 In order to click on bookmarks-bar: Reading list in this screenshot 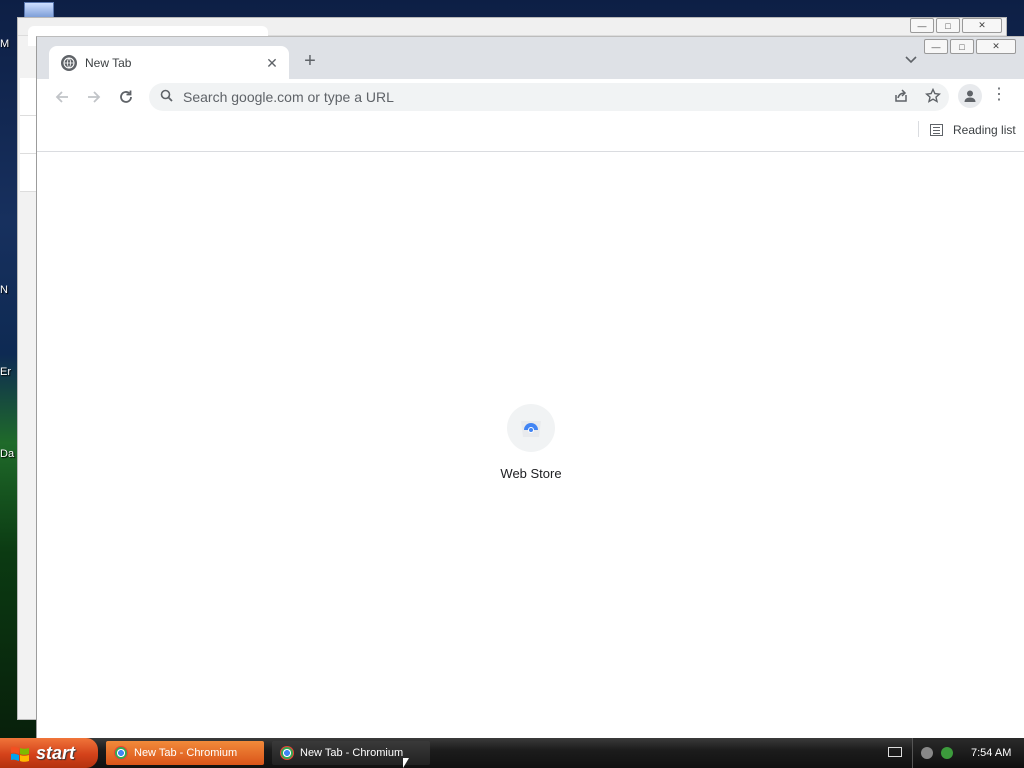, I will do `click(530, 133)`.